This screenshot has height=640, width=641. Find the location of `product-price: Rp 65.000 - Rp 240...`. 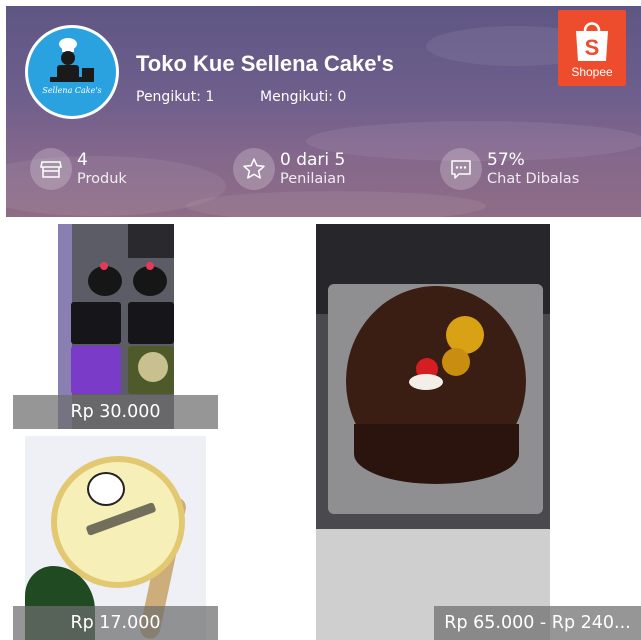

product-price: Rp 65.000 - Rp 240... is located at coordinates (537, 623).